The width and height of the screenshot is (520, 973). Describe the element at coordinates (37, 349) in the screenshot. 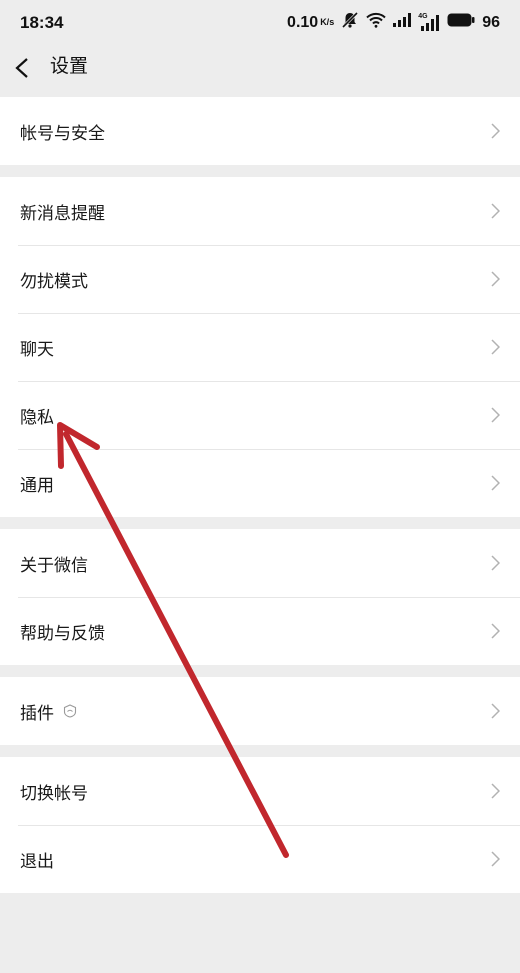

I see `settings-item-label: 聊天` at that location.